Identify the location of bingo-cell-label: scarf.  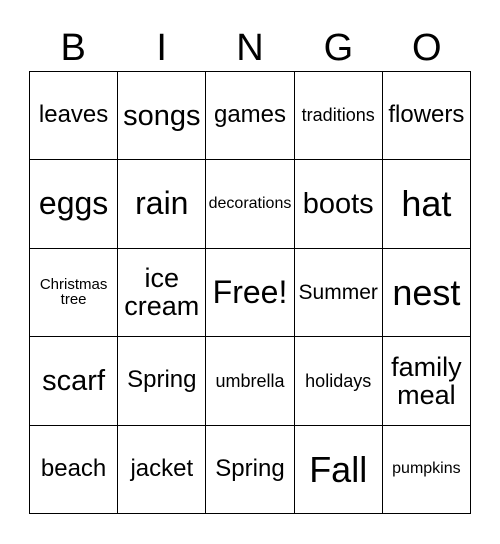
(74, 380).